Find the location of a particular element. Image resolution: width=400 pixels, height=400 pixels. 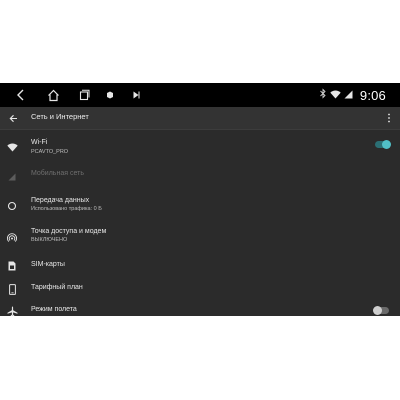

list-item-title: Точка доступа и модем is located at coordinates (69, 231).